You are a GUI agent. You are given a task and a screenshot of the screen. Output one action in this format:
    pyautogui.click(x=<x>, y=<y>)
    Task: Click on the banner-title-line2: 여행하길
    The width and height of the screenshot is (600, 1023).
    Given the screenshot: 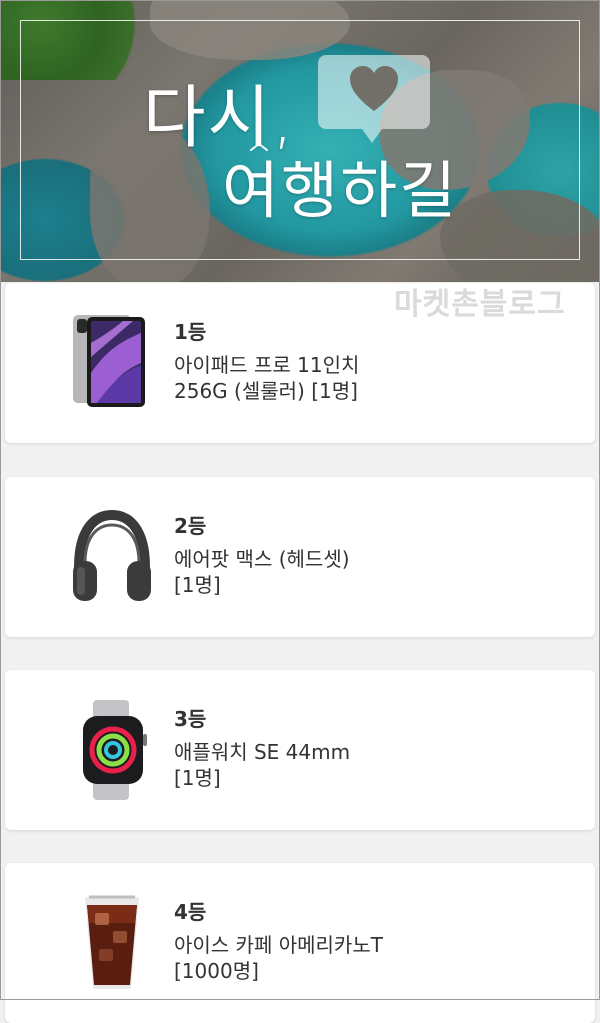 What is the action you would take?
    pyautogui.click(x=340, y=190)
    